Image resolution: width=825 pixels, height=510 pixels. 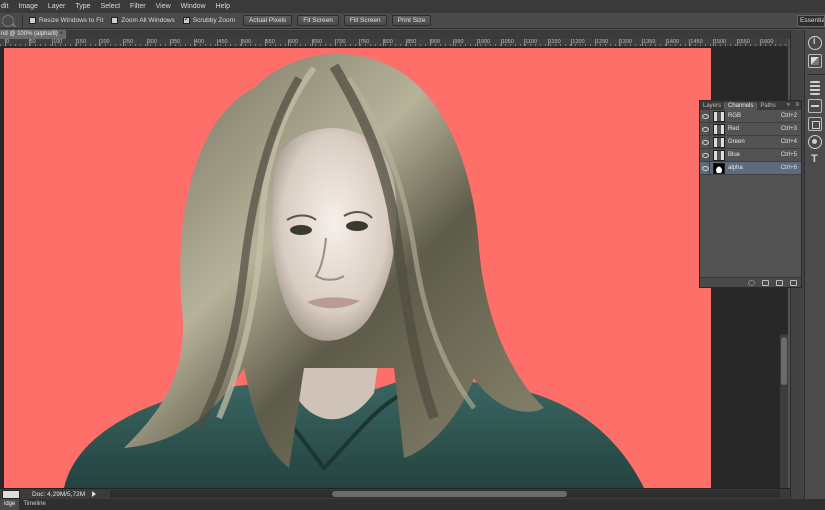 What do you see at coordinates (784, 361) in the screenshot?
I see `vertical-scrollbar-thumb` at bounding box center [784, 361].